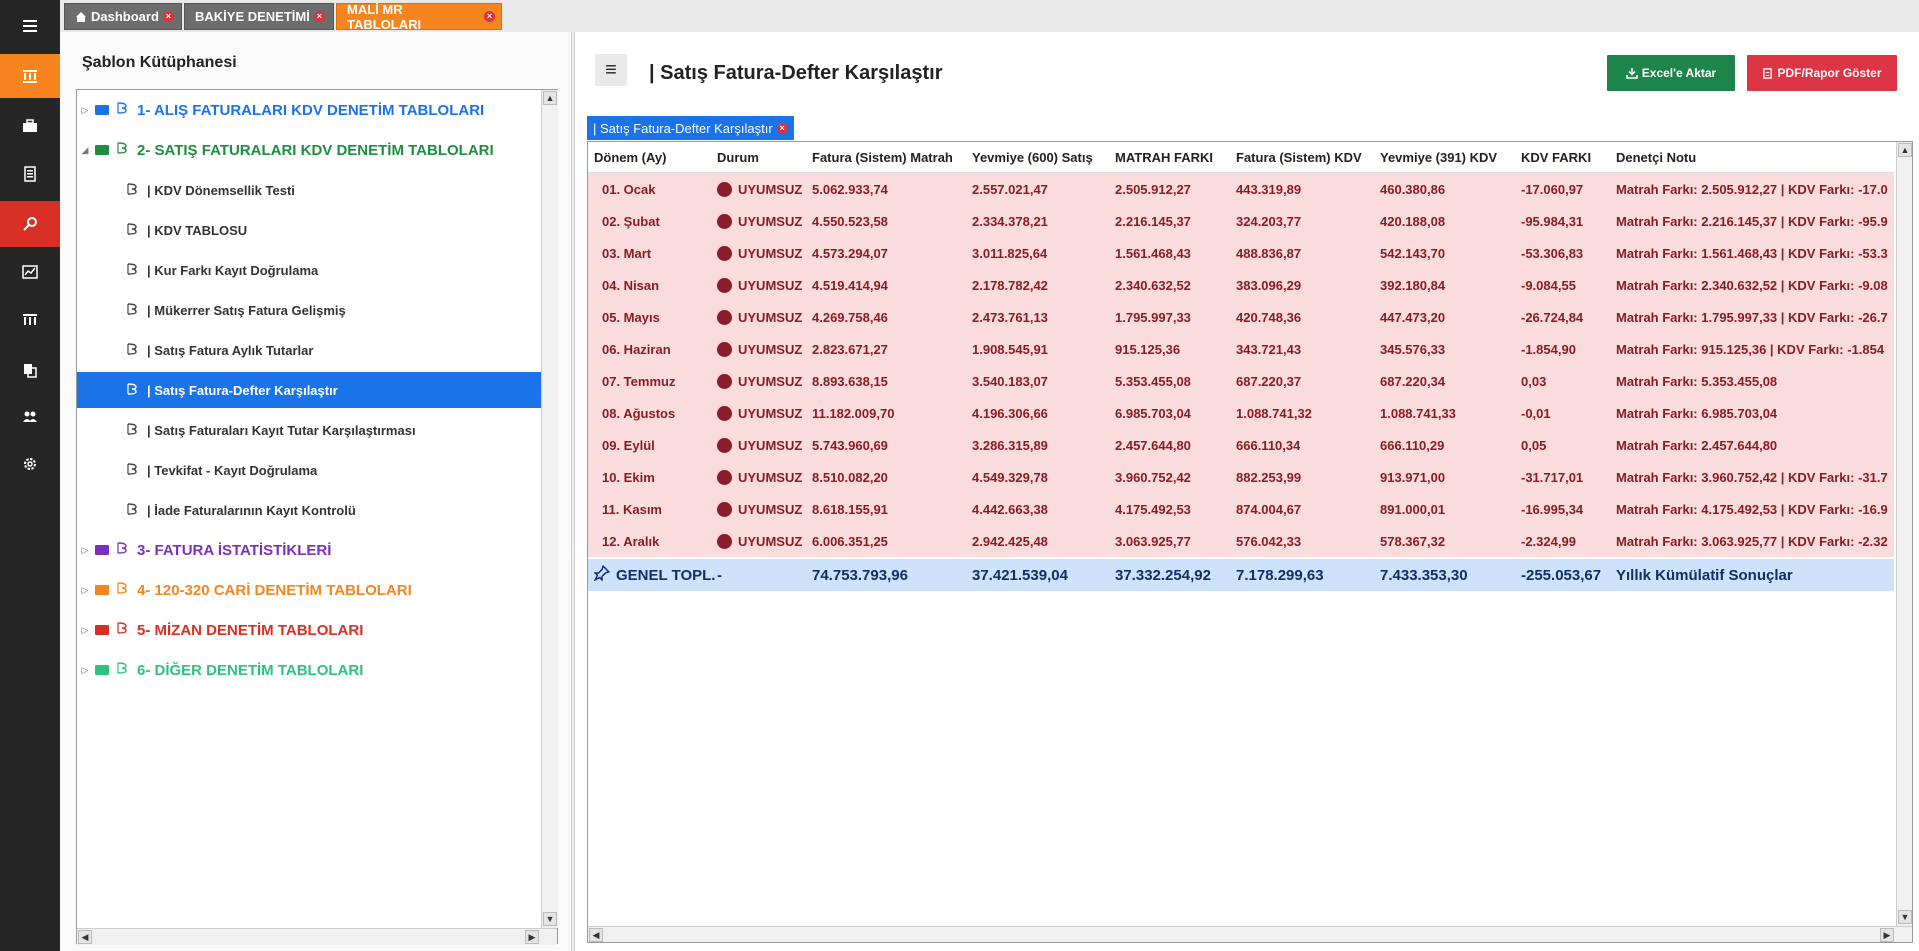 The image size is (1919, 951). What do you see at coordinates (309, 470) in the screenshot?
I see `tree-item: | Tevkifat - Kayıt Doğrulama` at bounding box center [309, 470].